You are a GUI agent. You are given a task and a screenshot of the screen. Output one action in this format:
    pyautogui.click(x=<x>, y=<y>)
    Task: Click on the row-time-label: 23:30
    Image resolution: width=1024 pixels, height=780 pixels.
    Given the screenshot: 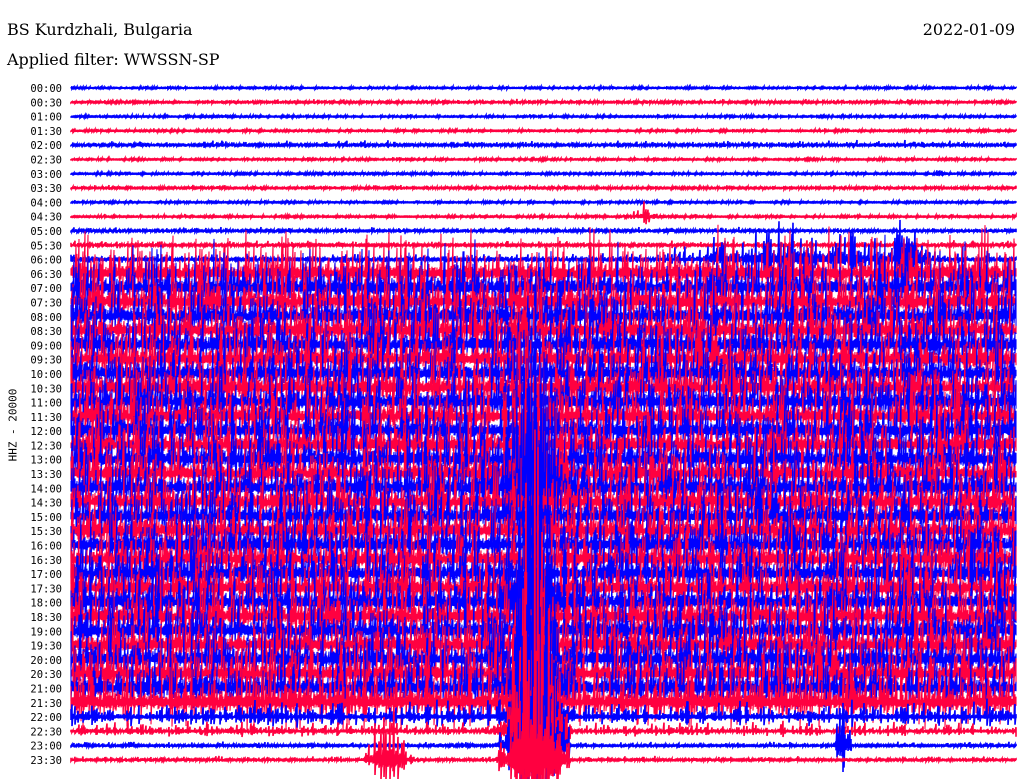 What is the action you would take?
    pyautogui.click(x=46, y=761)
    